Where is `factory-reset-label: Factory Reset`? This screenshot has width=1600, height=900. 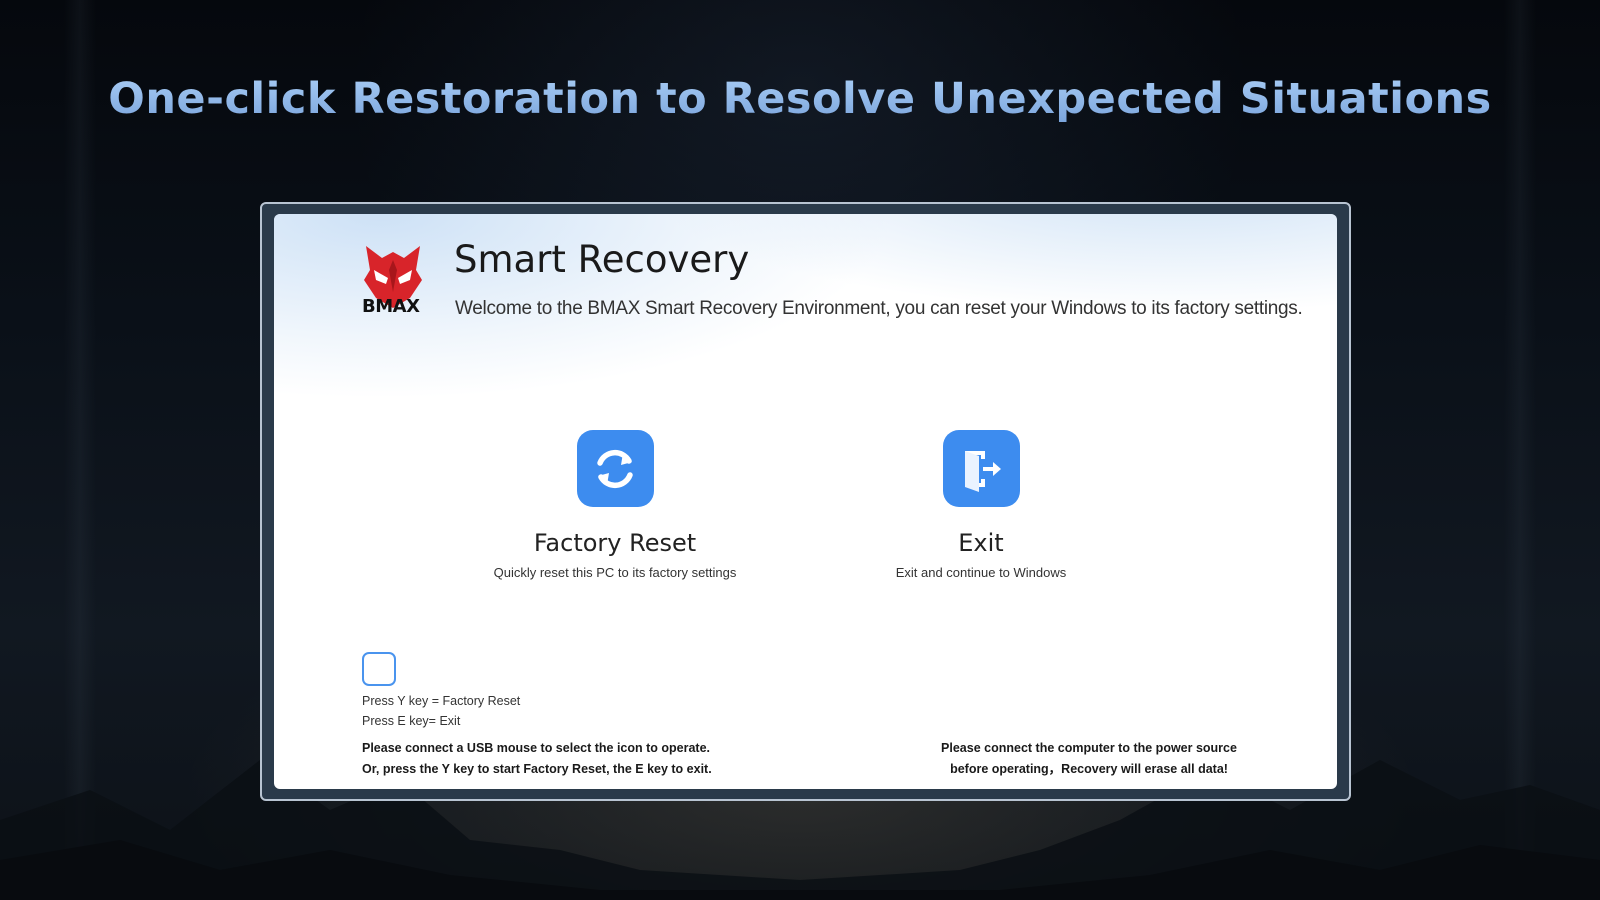 factory-reset-label: Factory Reset is located at coordinates (615, 543).